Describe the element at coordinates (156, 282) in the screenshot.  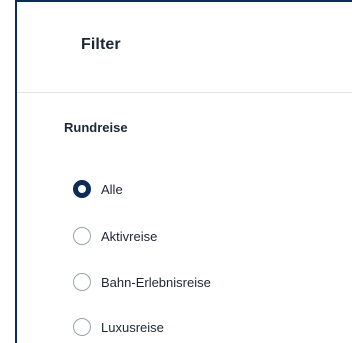
I see `radio-option-label: Bahn-Erlebnisreise` at that location.